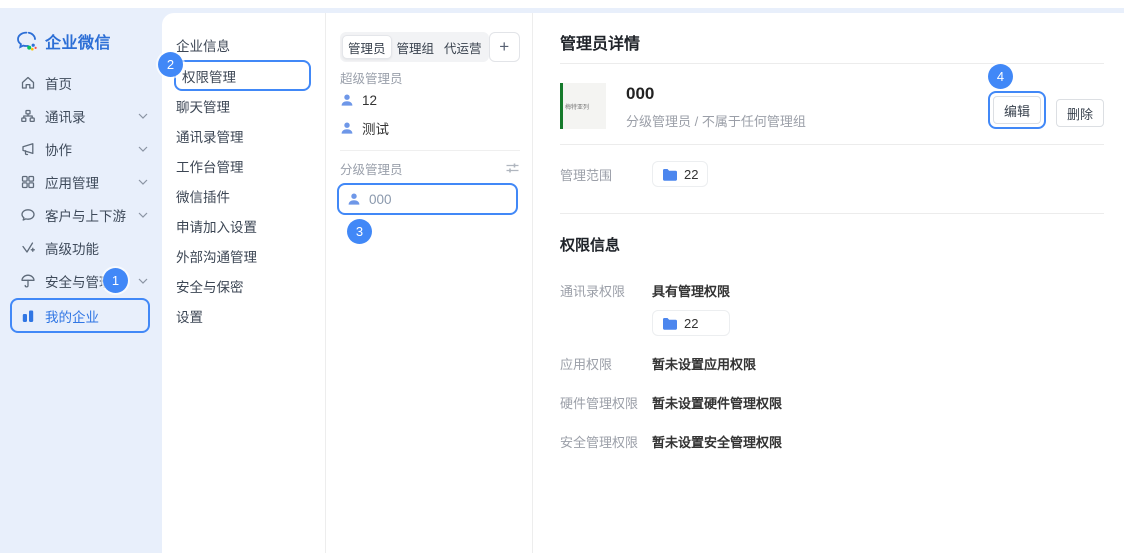 The width and height of the screenshot is (1124, 553). I want to click on sidebar-item-label: 通讯录, so click(65, 117).